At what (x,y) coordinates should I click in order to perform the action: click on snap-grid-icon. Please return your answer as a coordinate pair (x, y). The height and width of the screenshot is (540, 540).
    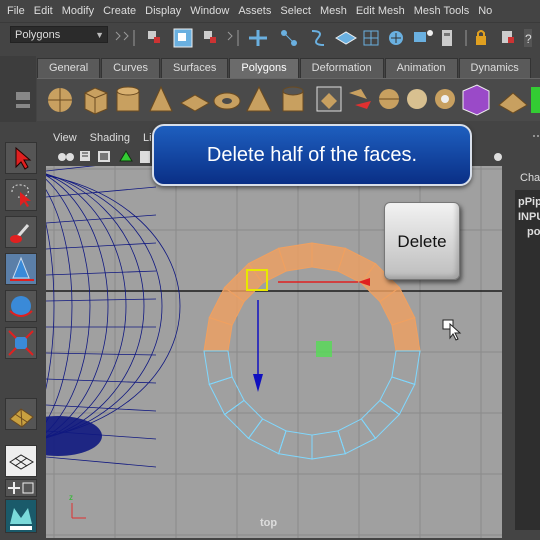
    Looking at the image, I should click on (258, 38).